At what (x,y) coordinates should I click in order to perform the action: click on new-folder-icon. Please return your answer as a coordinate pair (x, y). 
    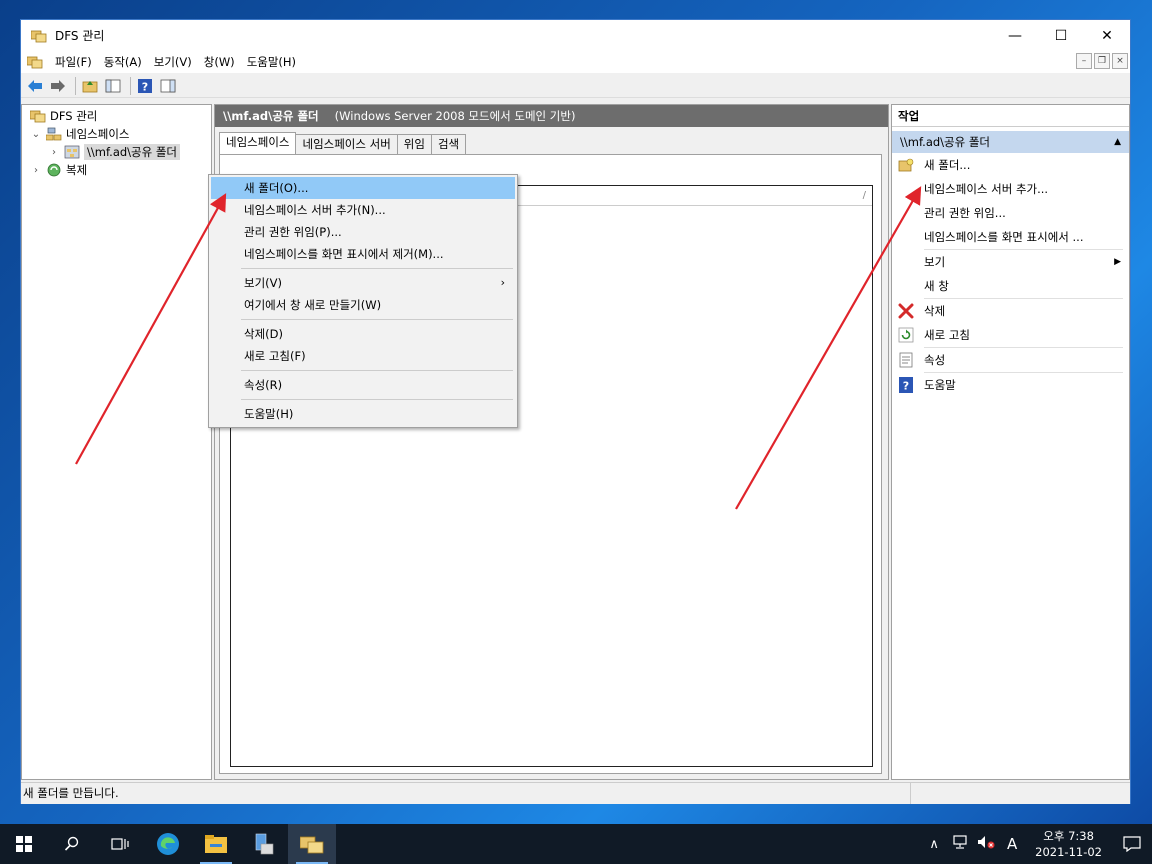
    Looking at the image, I should click on (906, 165).